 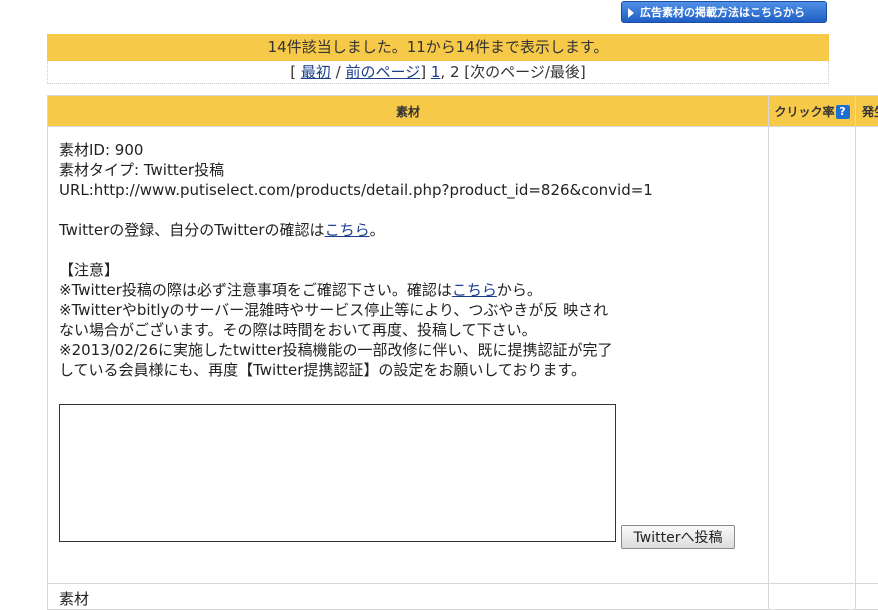 I want to click on help-icon: ?, so click(x=843, y=112).